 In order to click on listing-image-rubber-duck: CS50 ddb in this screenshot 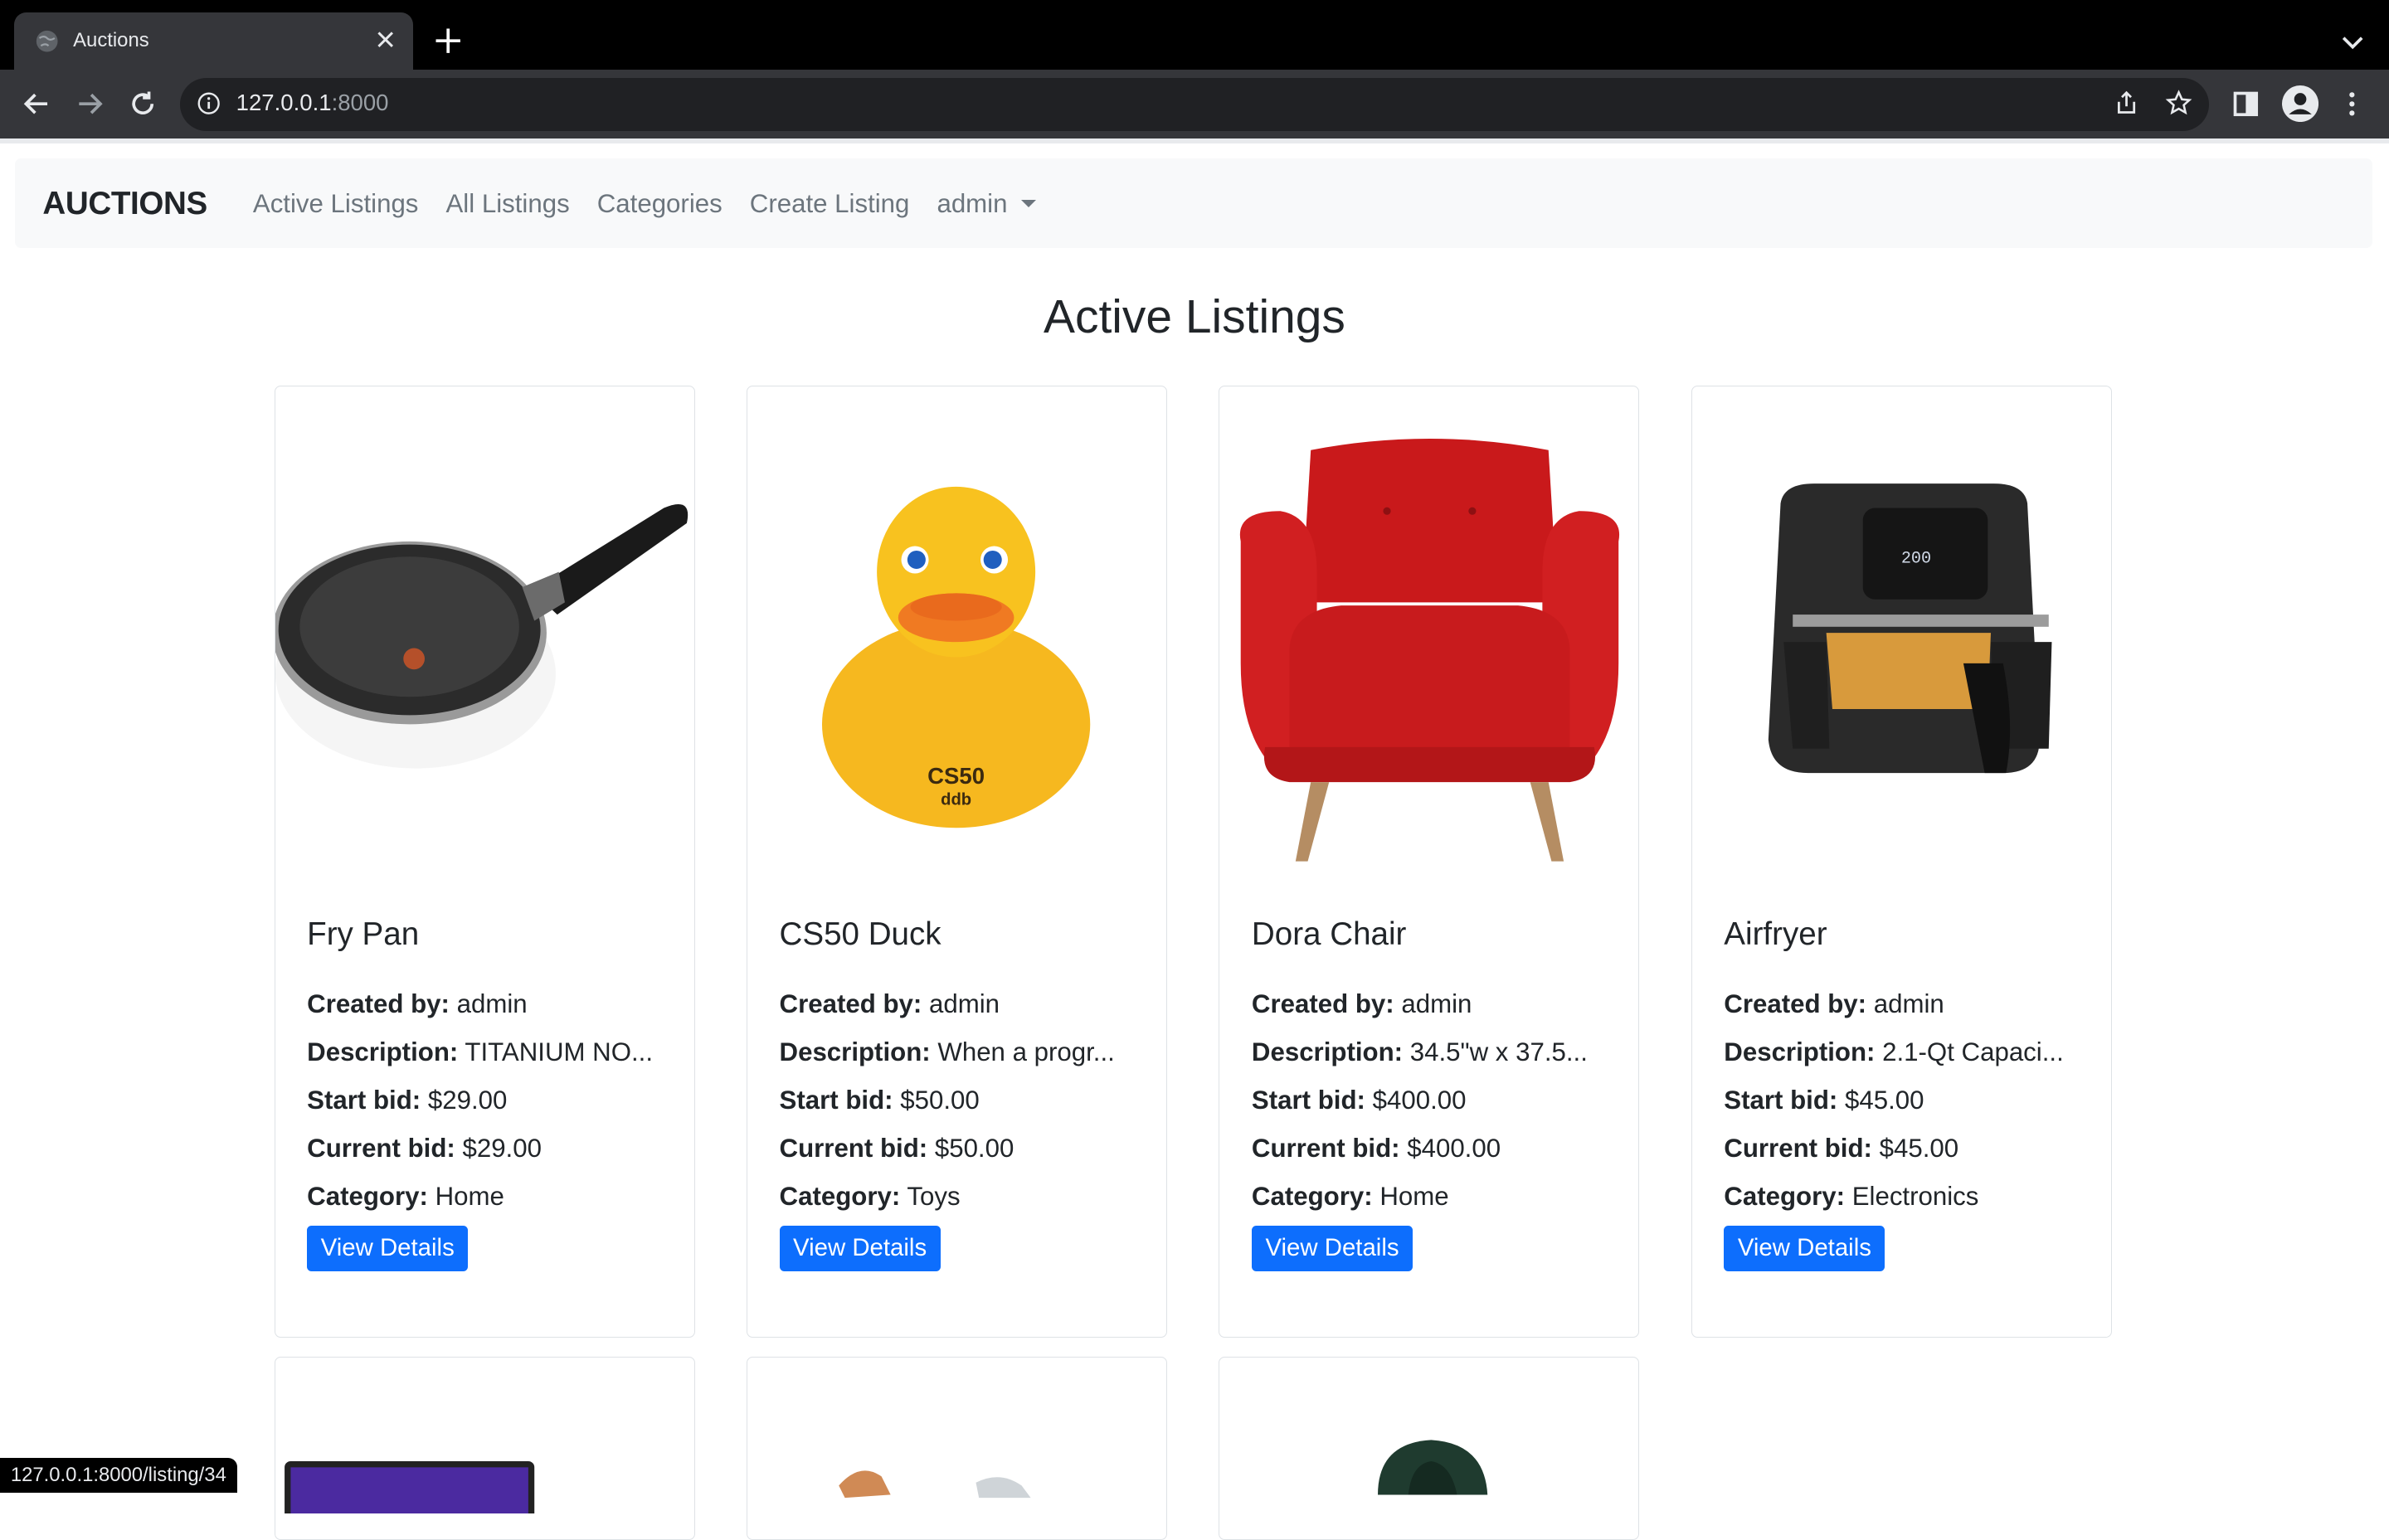, I will do `click(957, 648)`.